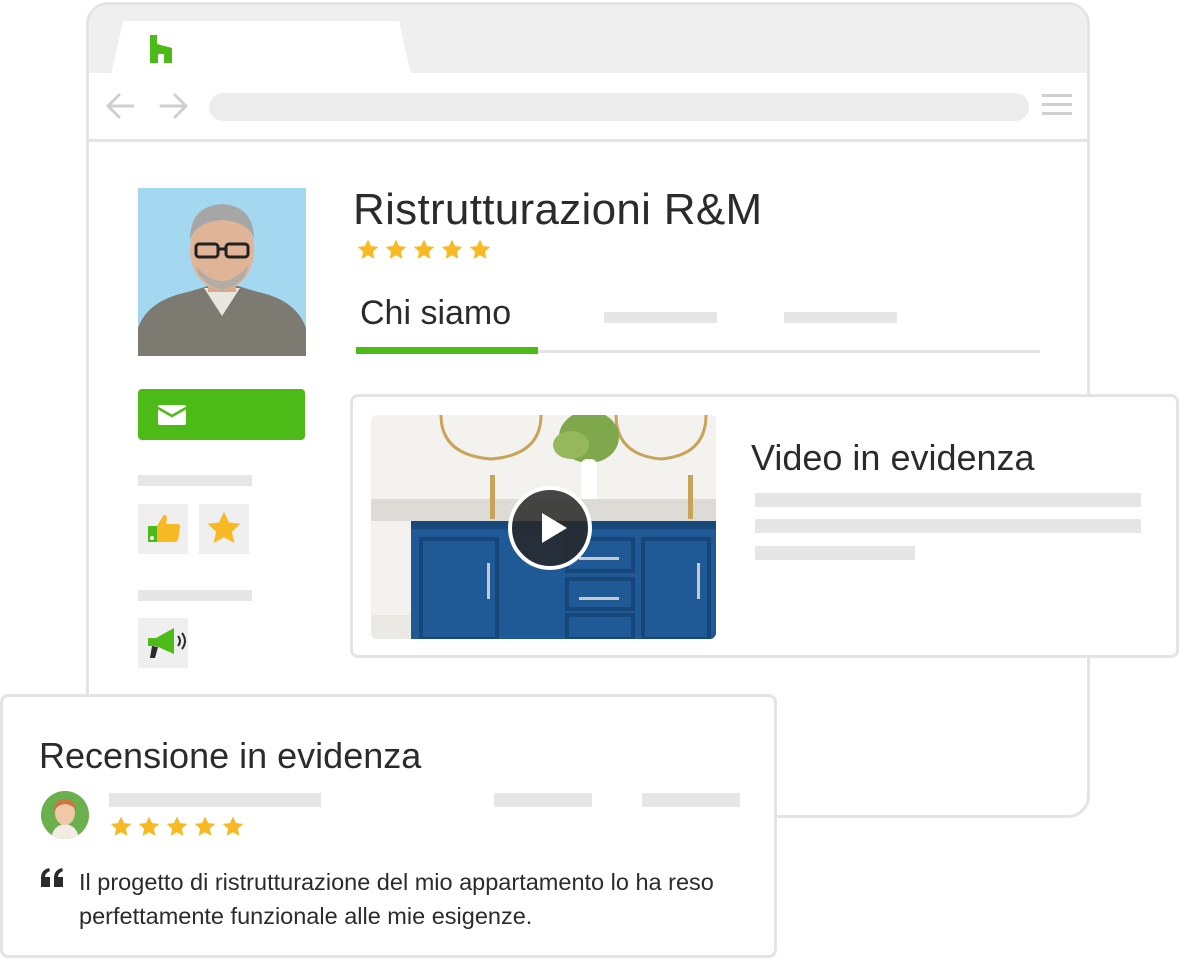 The width and height of the screenshot is (1180, 960). What do you see at coordinates (52, 877) in the screenshot?
I see `quote-icon` at bounding box center [52, 877].